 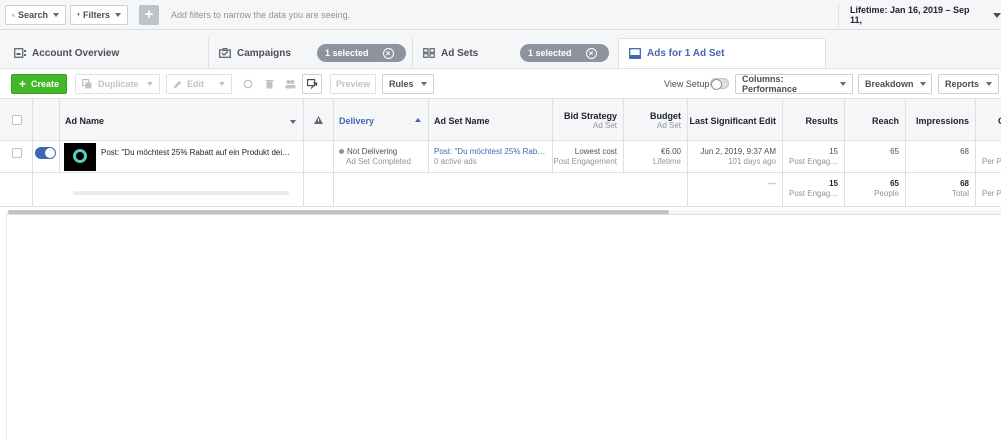 I want to click on delivery-substatus: Ad Set Completed, so click(x=378, y=161).